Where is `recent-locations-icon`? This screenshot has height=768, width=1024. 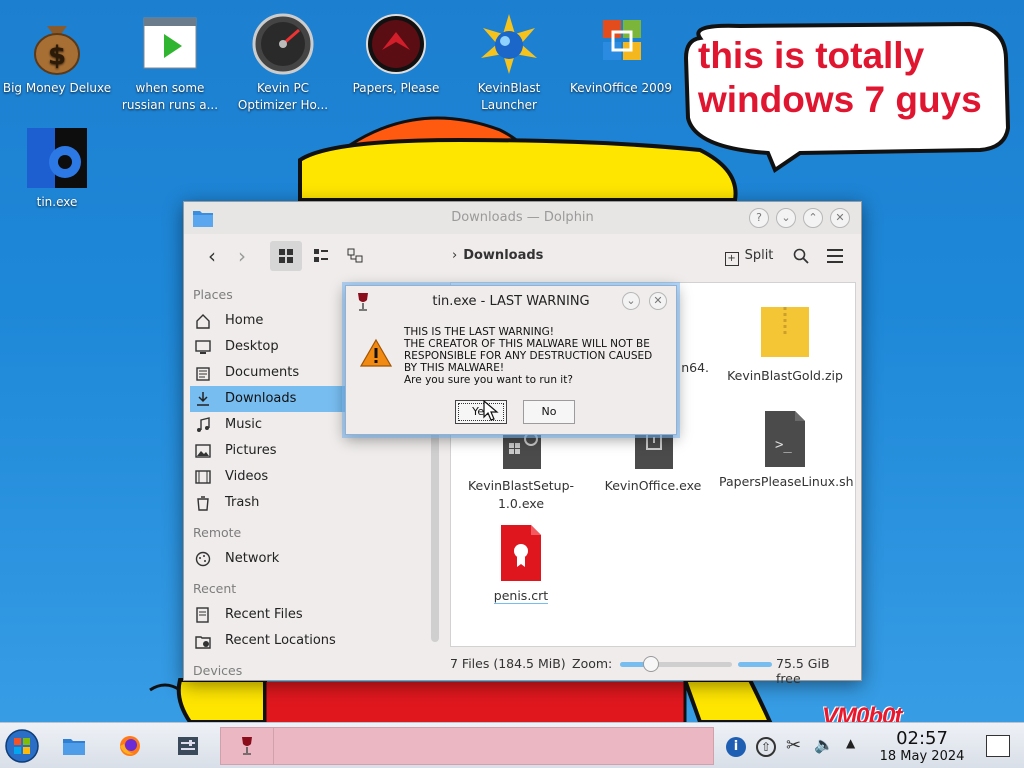 recent-locations-icon is located at coordinates (203, 641).